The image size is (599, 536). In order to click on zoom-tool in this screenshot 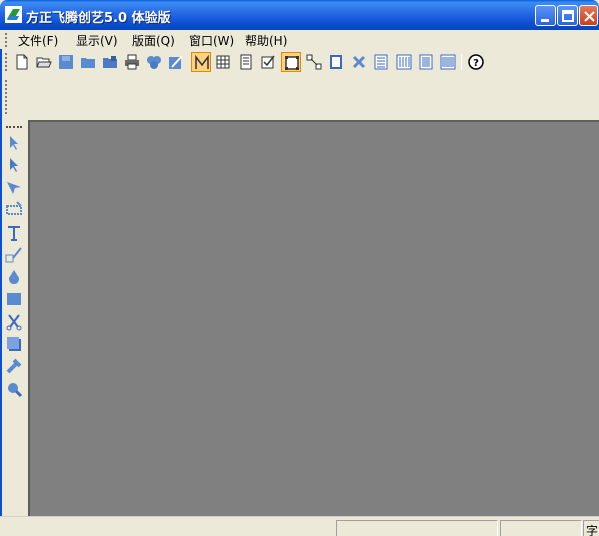, I will do `click(14, 389)`.